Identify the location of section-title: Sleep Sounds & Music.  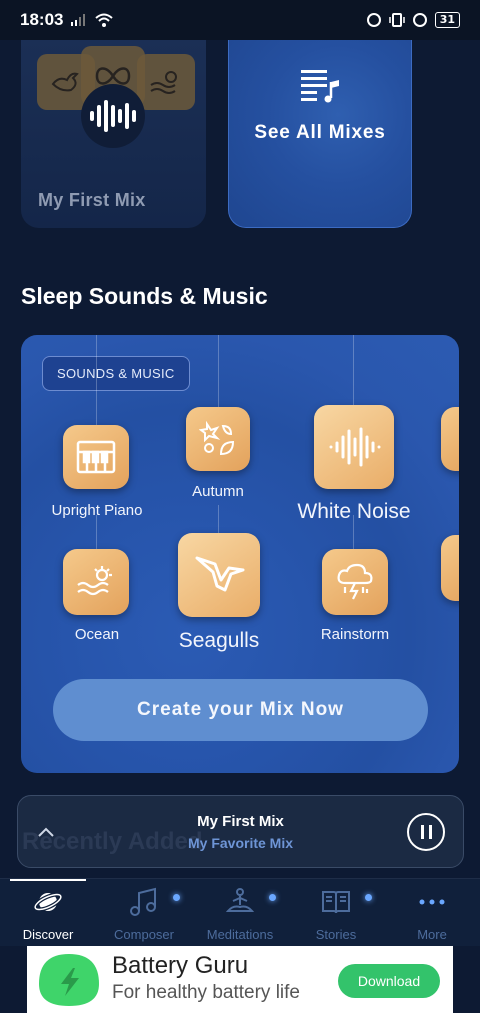
(144, 296).